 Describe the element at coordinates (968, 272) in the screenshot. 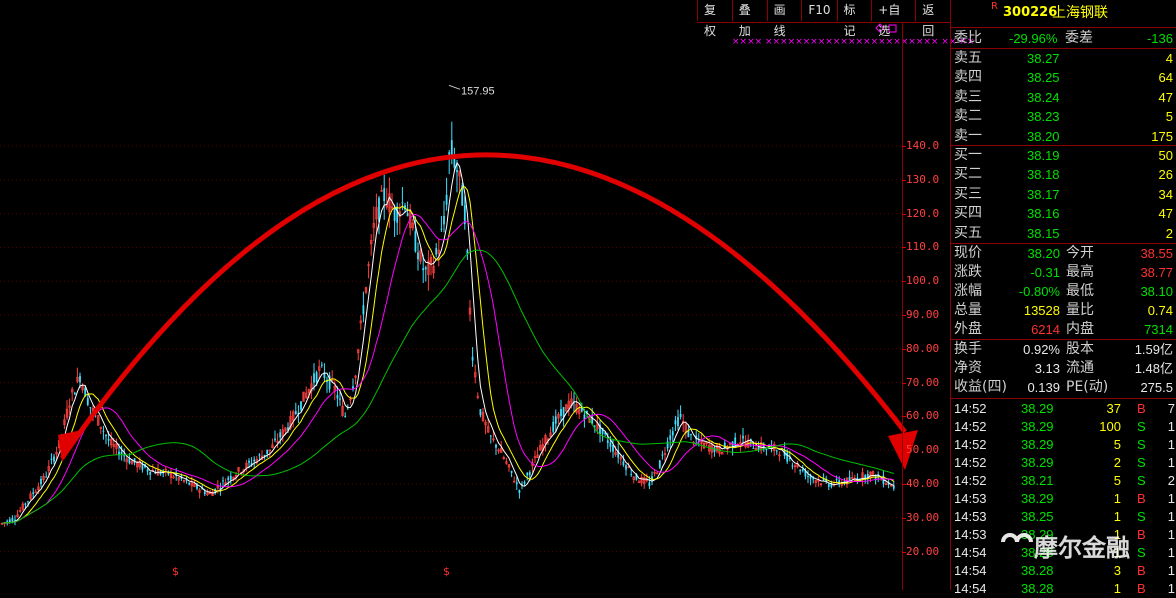

I see `stat-label: 涨跌` at that location.